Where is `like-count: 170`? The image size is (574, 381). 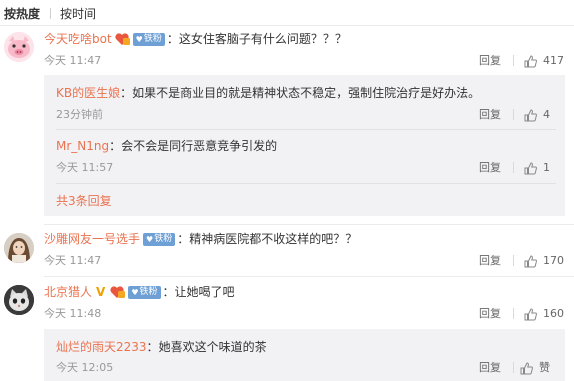 like-count: 170 is located at coordinates (553, 260).